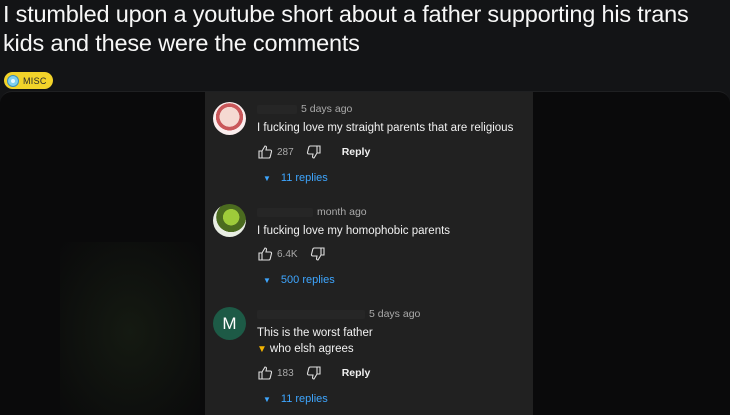 The width and height of the screenshot is (730, 415). I want to click on comment-line: I fucking love my homophobic parents, so click(354, 231).